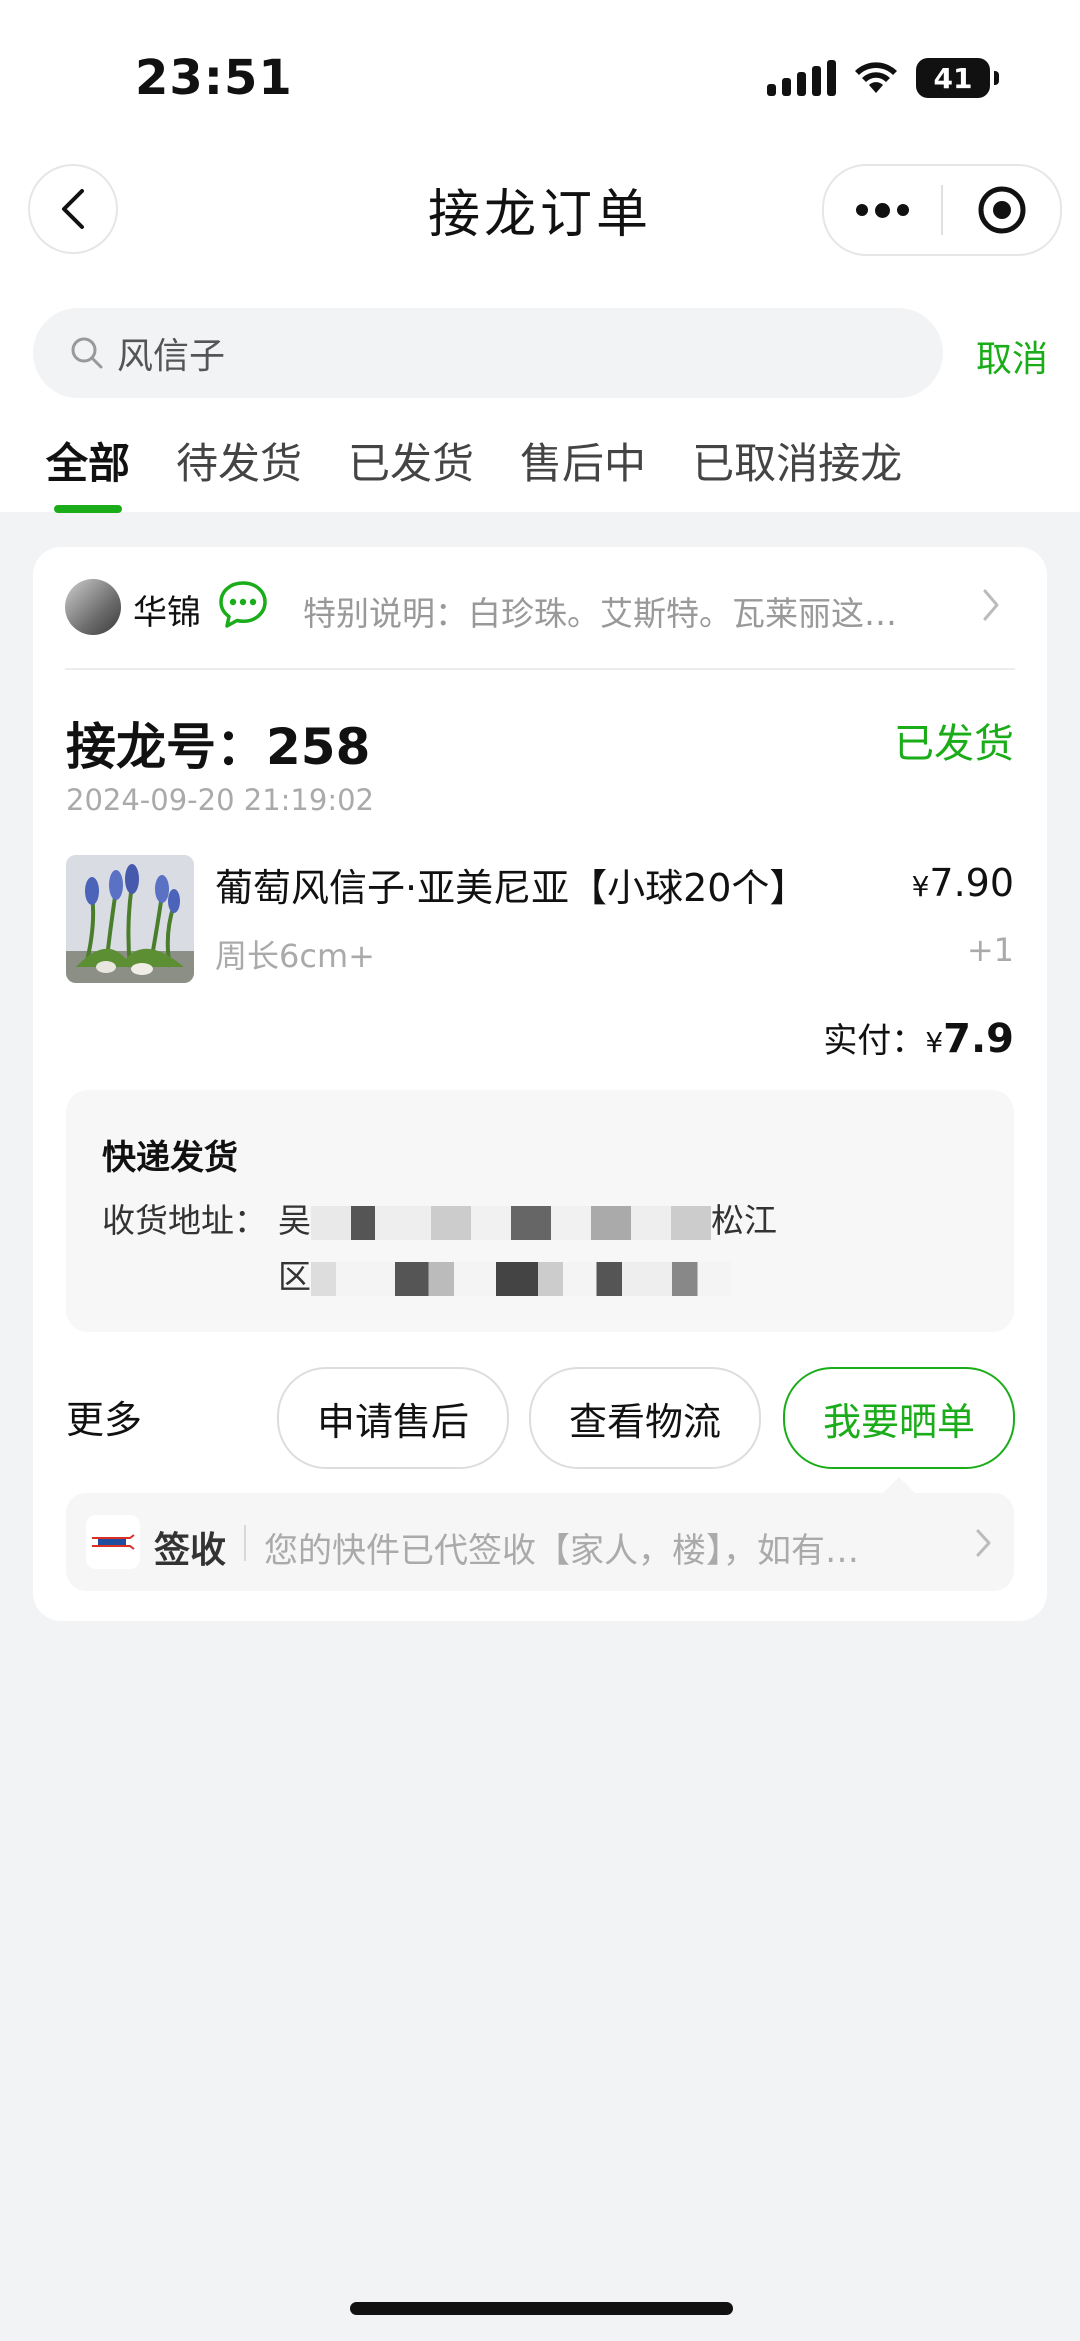 This screenshot has width=1080, height=2341. Describe the element at coordinates (184, 1220) in the screenshot. I see `address-label: 收货地址：` at that location.